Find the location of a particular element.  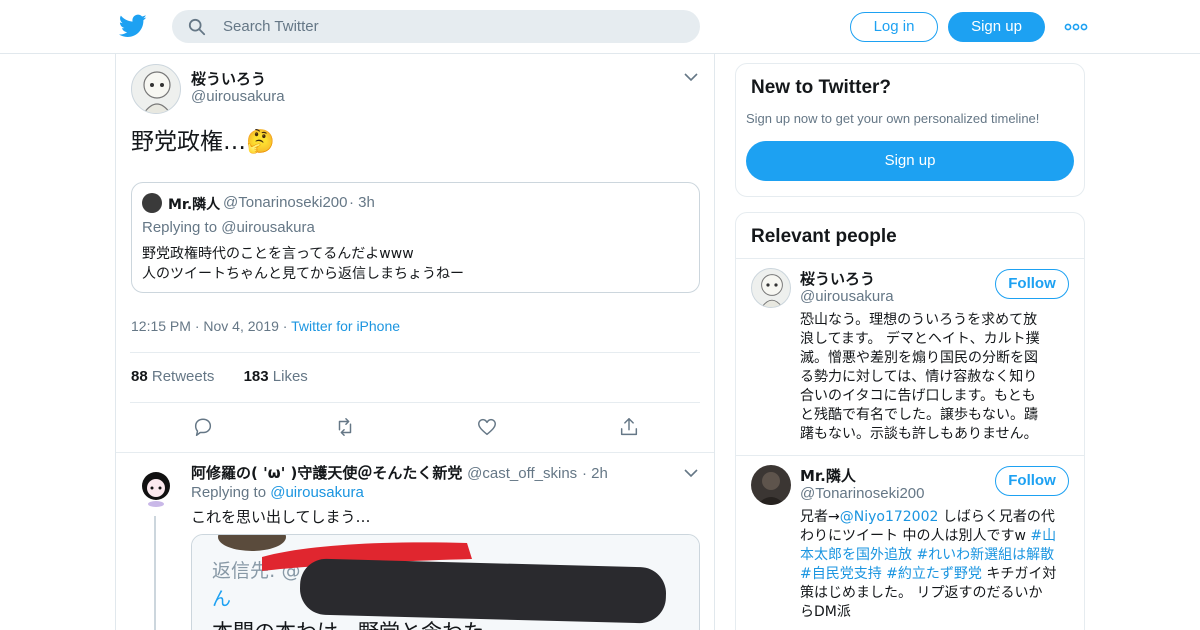

reply-replying-to: Replying to @uirousakura is located at coordinates (277, 492).